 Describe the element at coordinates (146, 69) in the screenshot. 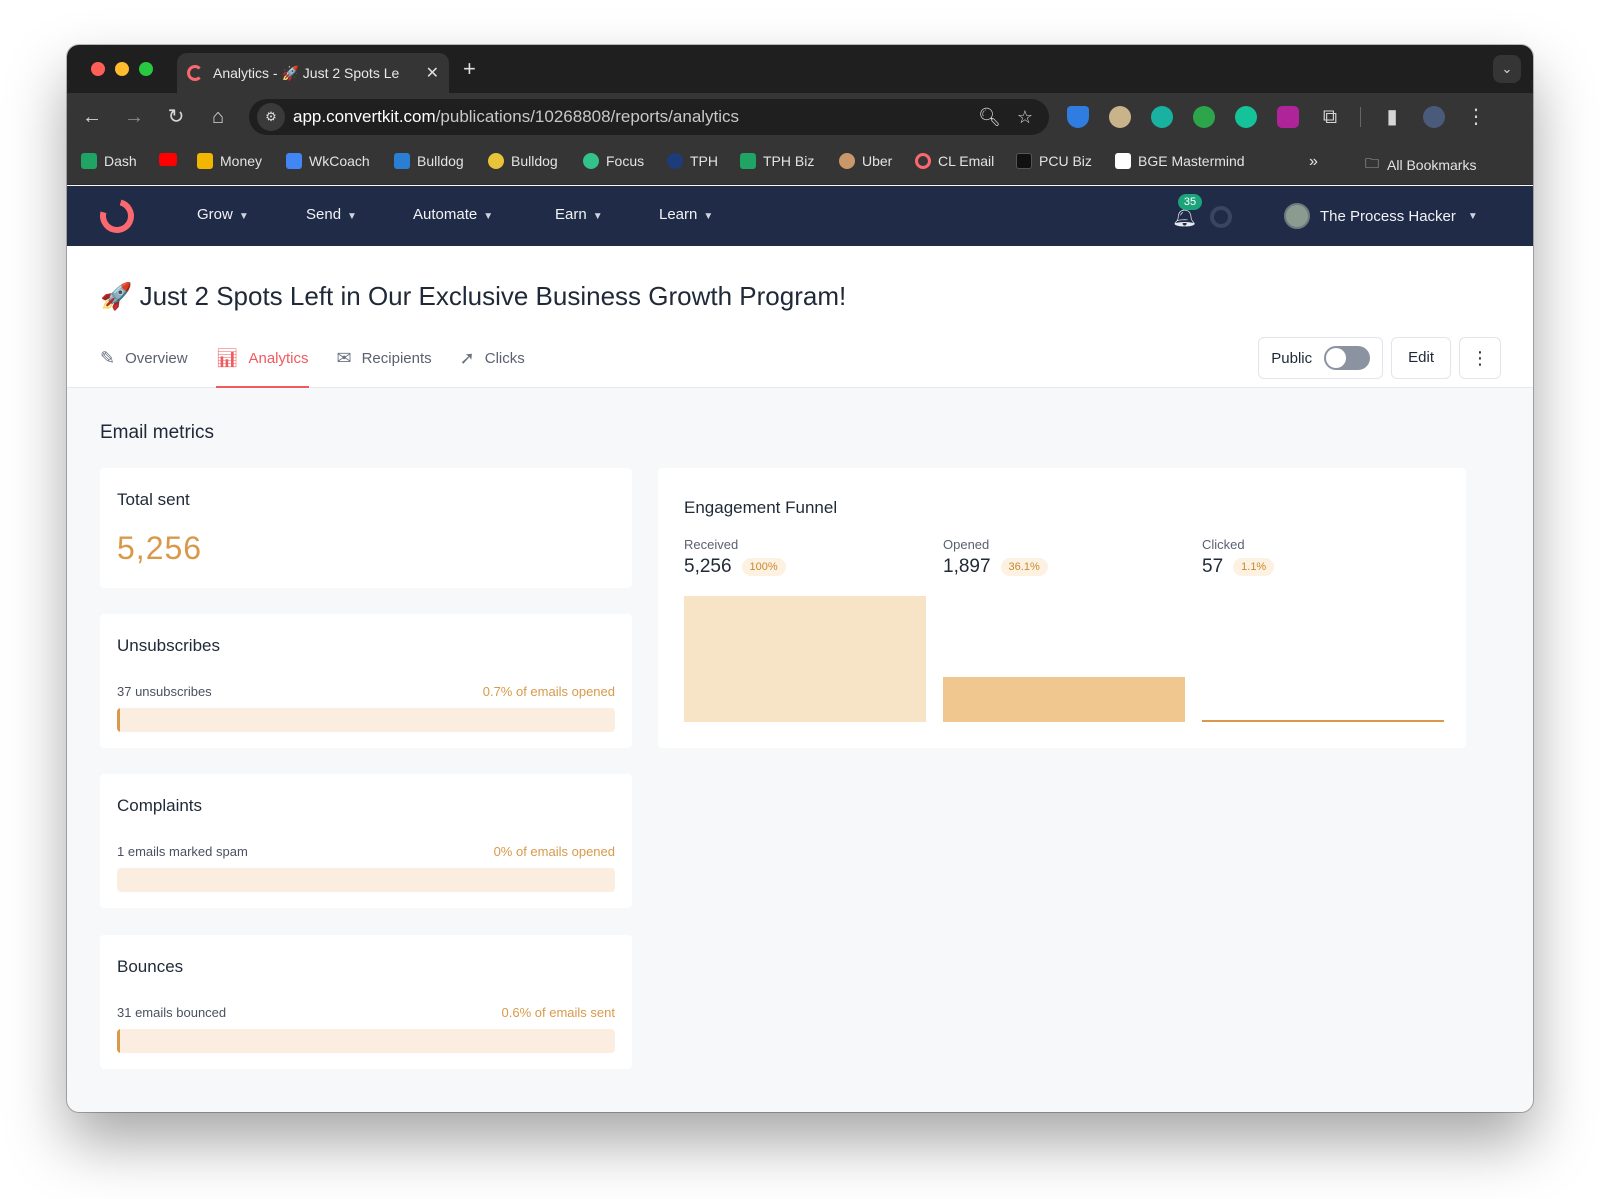

I see `maximize-window-button` at that location.